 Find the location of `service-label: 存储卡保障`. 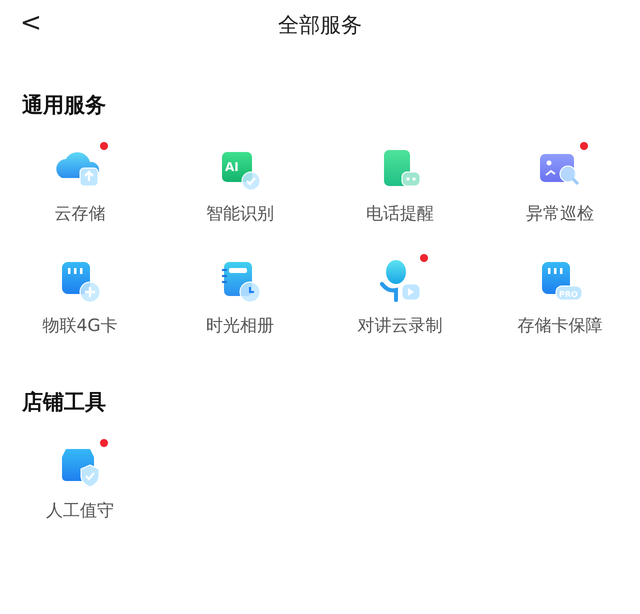

service-label: 存储卡保障 is located at coordinates (560, 326).